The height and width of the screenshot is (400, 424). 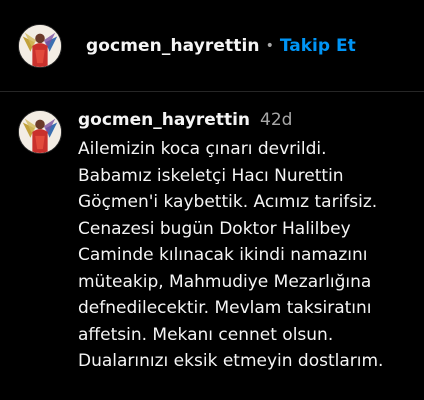 I want to click on comment-username: gocmen_hayrettin, so click(x=164, y=120).